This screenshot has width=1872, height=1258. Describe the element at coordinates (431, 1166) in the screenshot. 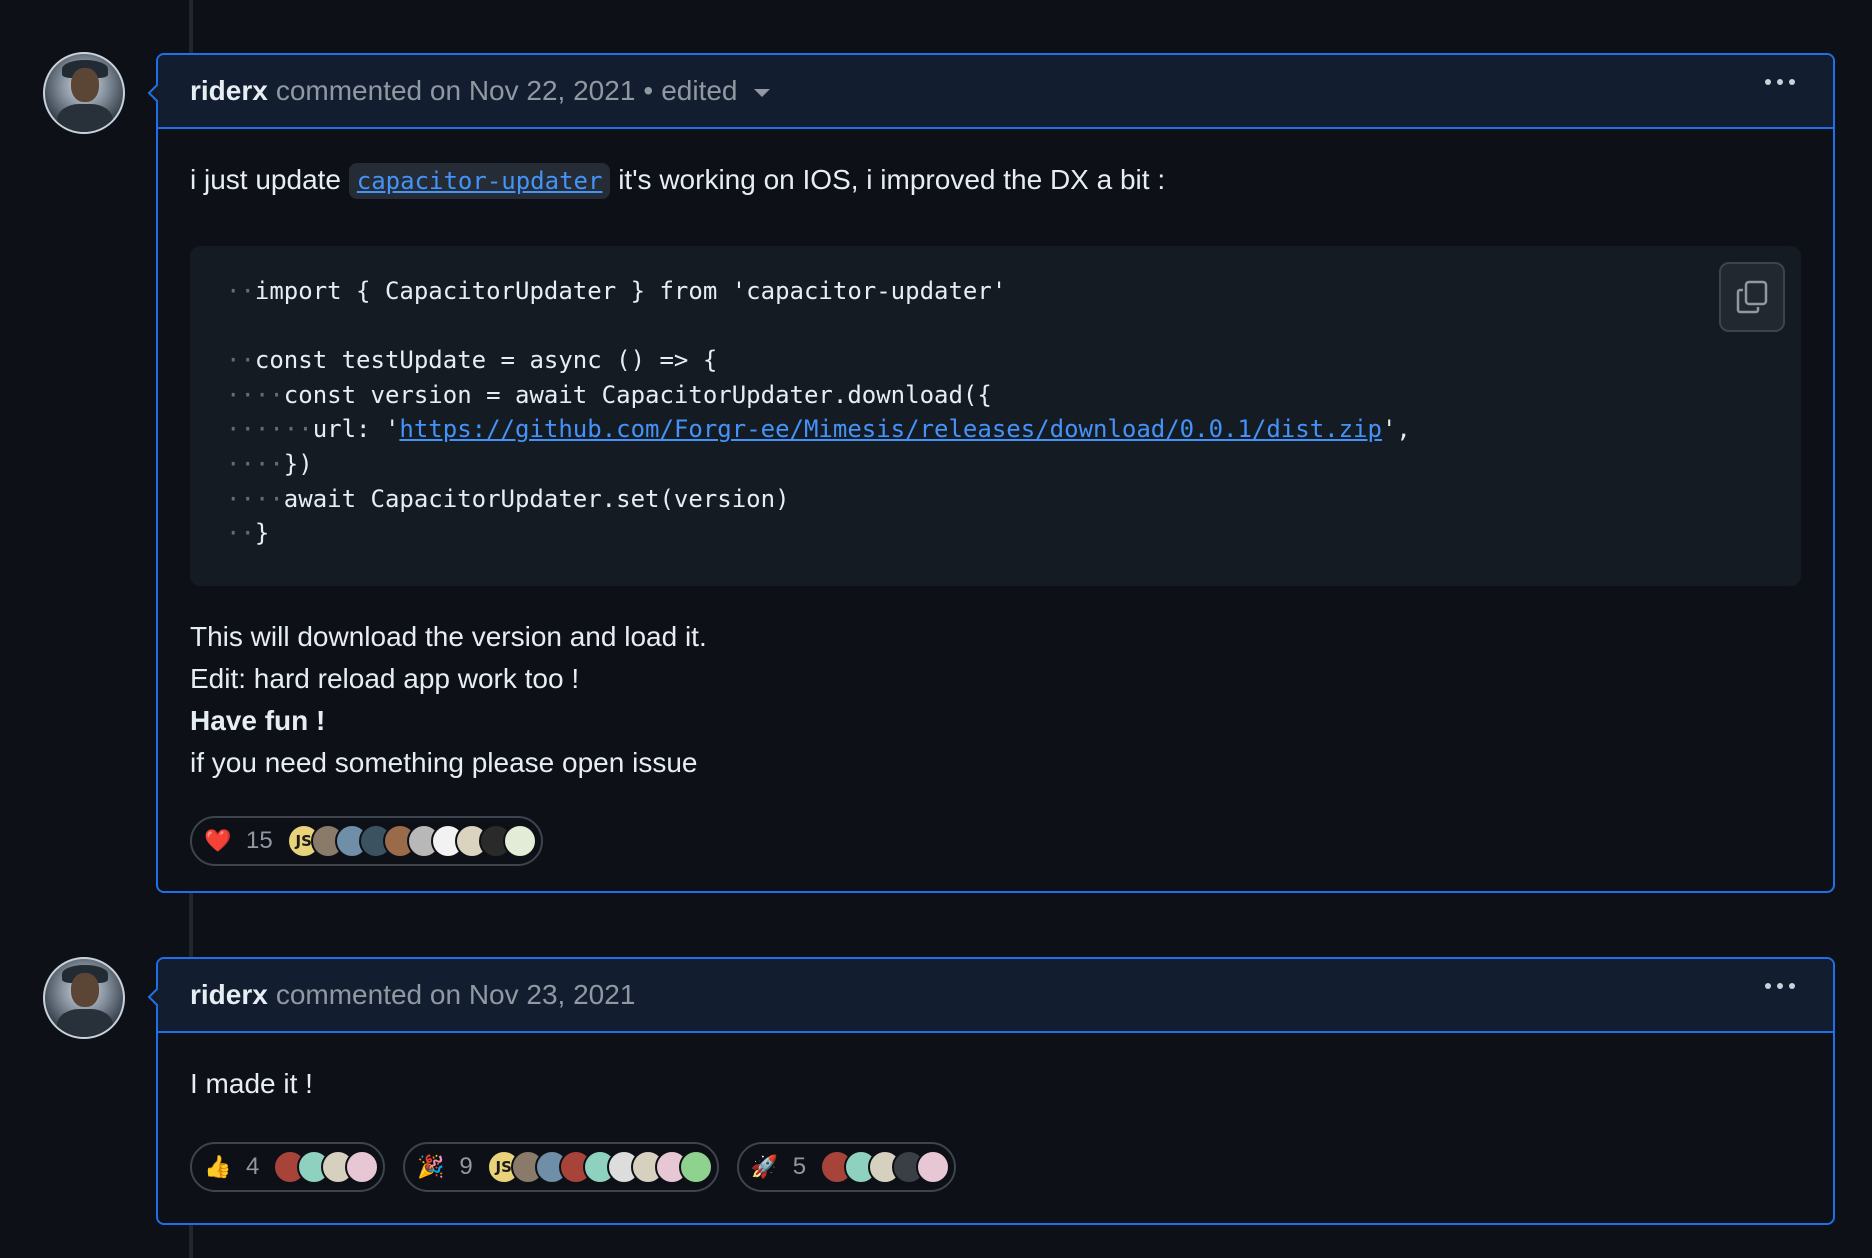

I see `party-popper-icon: 🎉` at that location.